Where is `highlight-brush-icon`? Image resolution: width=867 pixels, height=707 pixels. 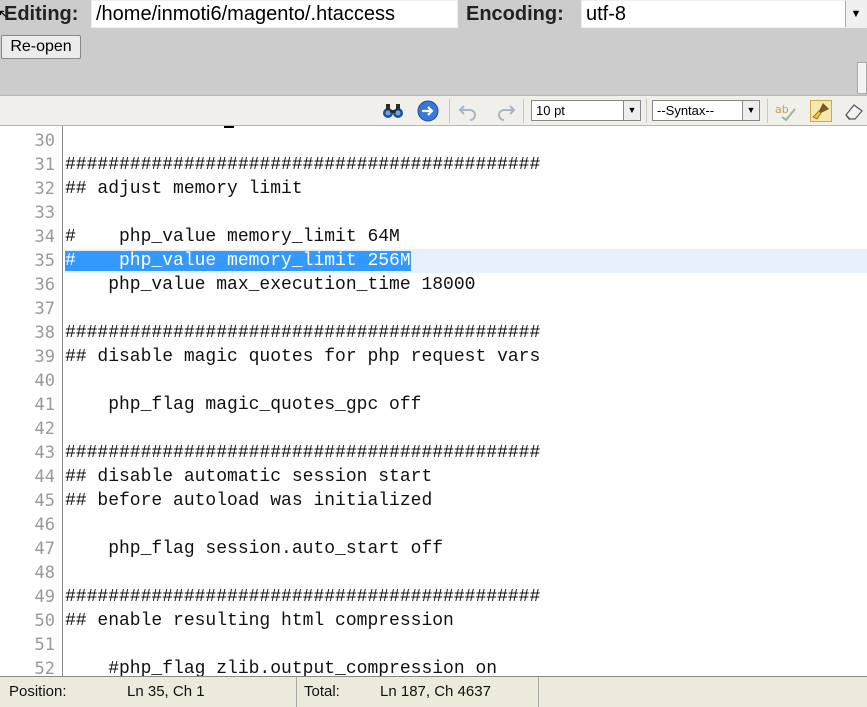
highlight-brush-icon is located at coordinates (821, 111).